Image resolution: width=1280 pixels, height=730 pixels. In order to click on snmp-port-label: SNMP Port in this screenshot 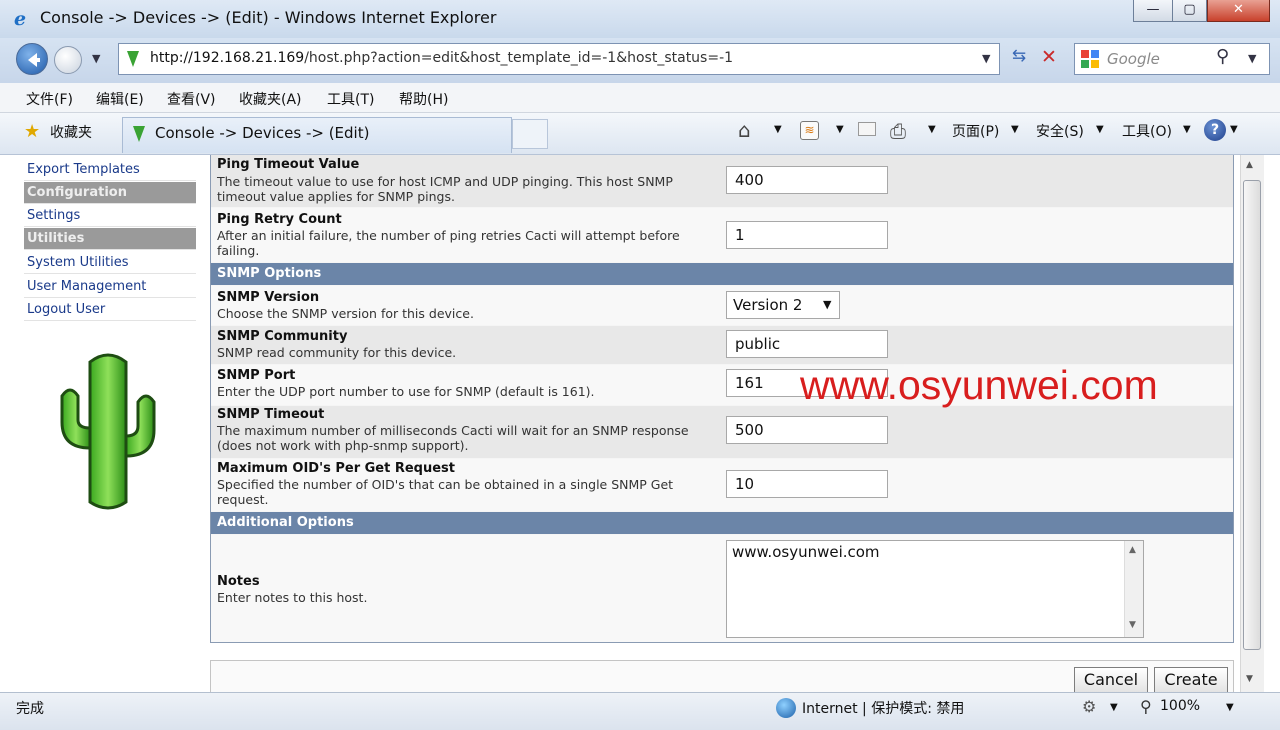, I will do `click(256, 375)`.